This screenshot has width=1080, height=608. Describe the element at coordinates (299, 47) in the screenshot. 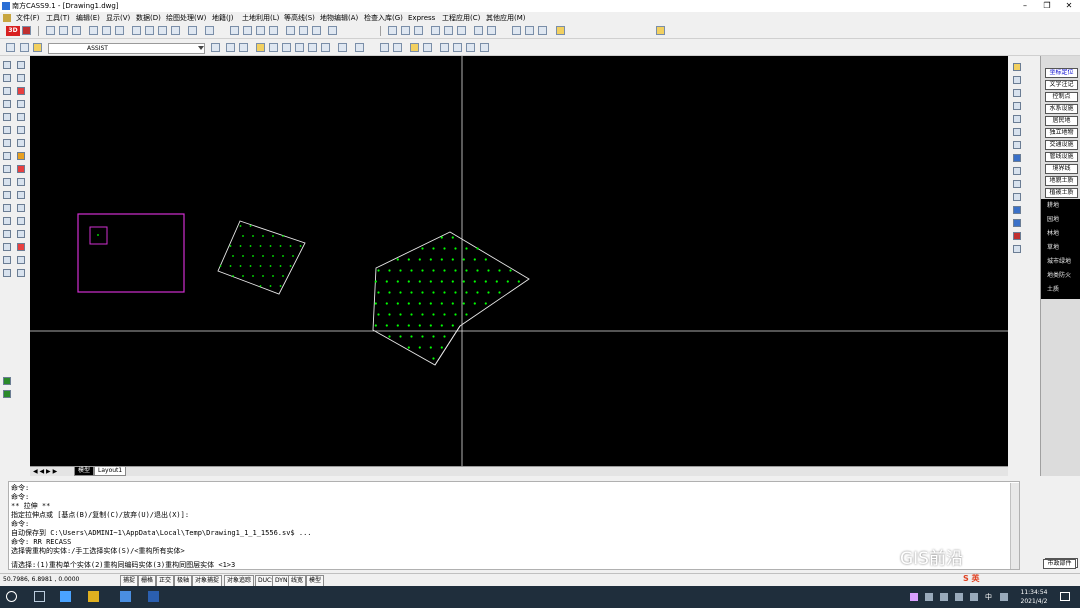

I see `zoom-in-icon` at that location.